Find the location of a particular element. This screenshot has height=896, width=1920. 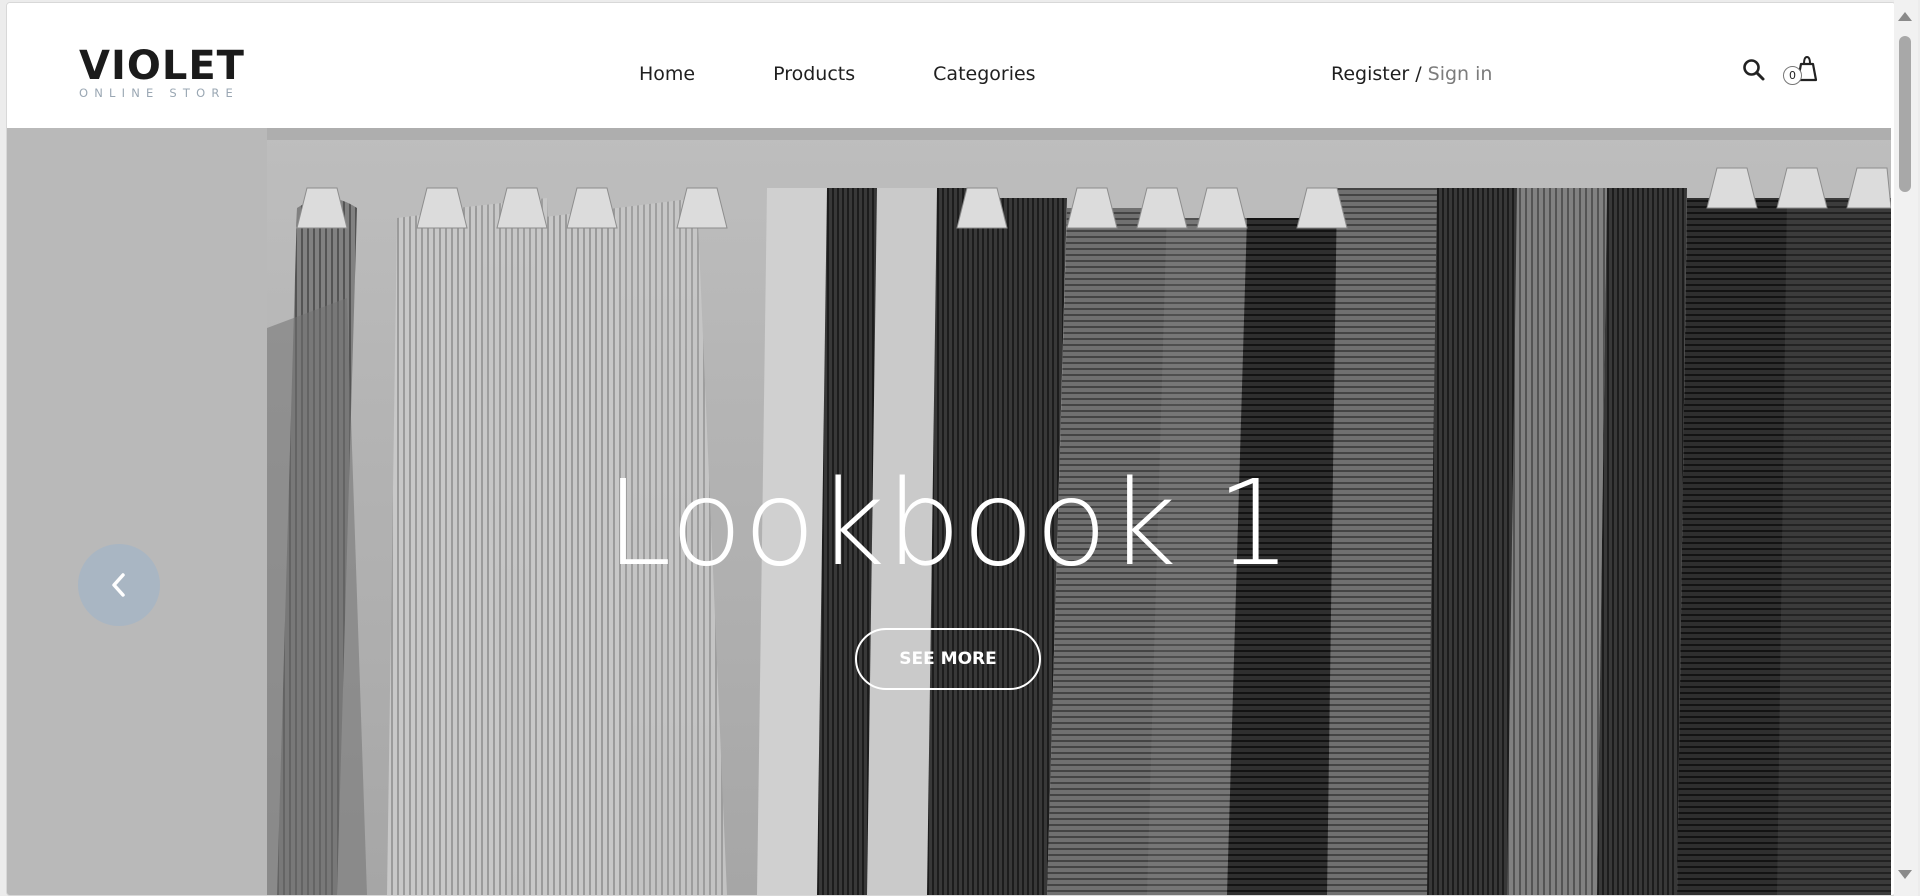

cart-button: 0 is located at coordinates (1802, 71).